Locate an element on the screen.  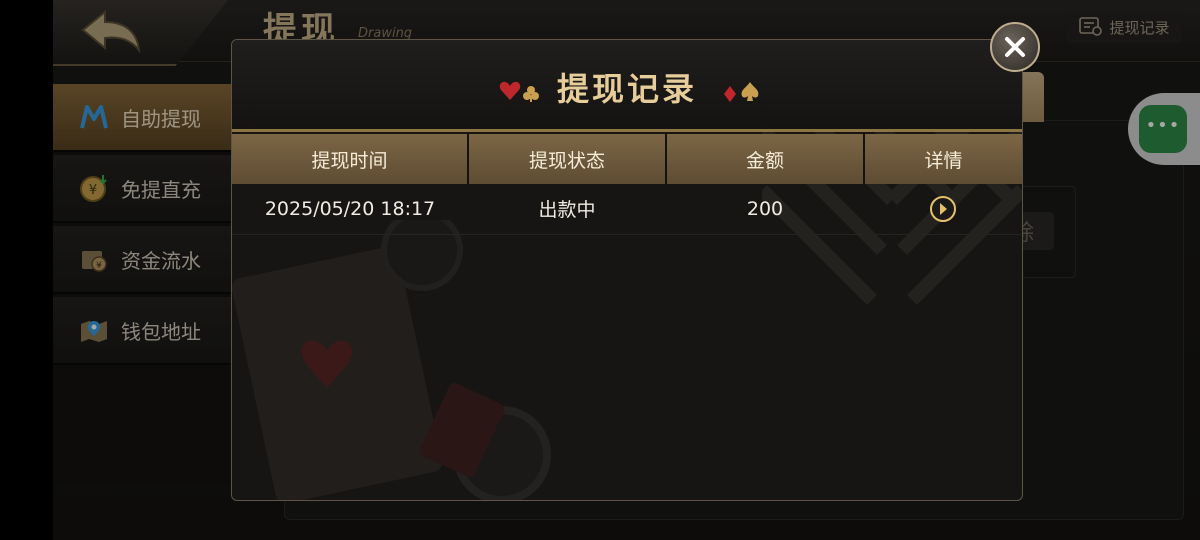
arrow-right-icon is located at coordinates (943, 209).